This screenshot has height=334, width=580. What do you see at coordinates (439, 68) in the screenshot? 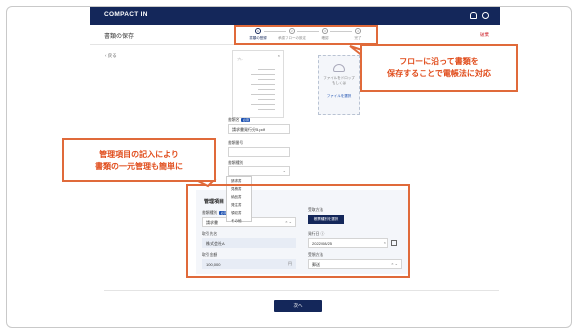
I see `callout-top: フローに沿って書類を 保存することで電帳法に対応` at bounding box center [439, 68].